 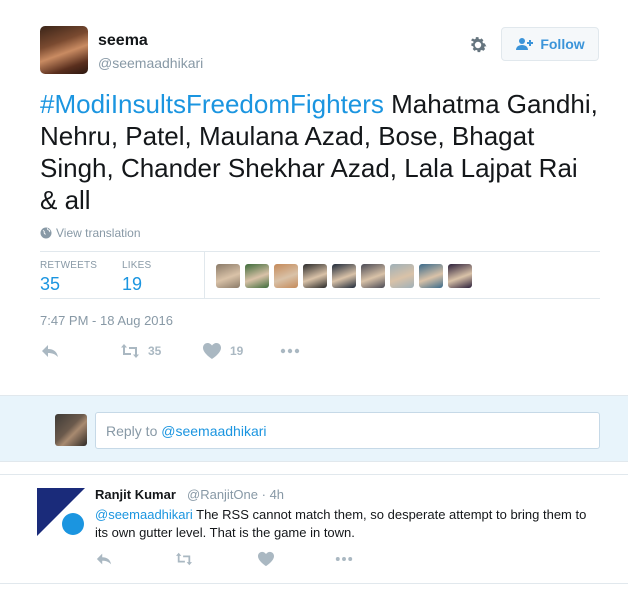 What do you see at coordinates (245, 561) in the screenshot?
I see `reply-actions` at bounding box center [245, 561].